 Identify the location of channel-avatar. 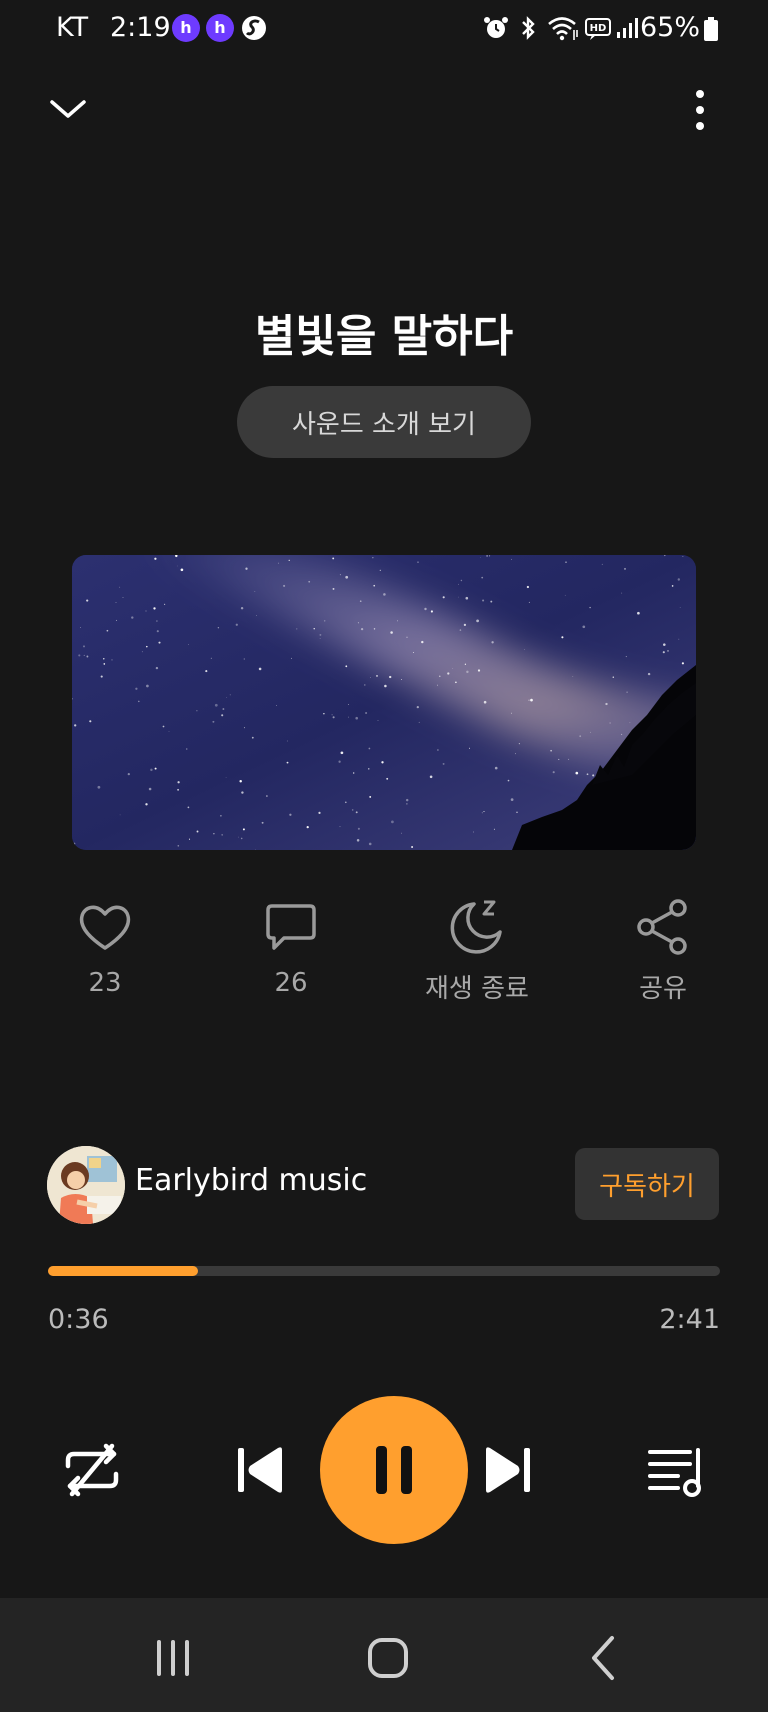
(86, 1185).